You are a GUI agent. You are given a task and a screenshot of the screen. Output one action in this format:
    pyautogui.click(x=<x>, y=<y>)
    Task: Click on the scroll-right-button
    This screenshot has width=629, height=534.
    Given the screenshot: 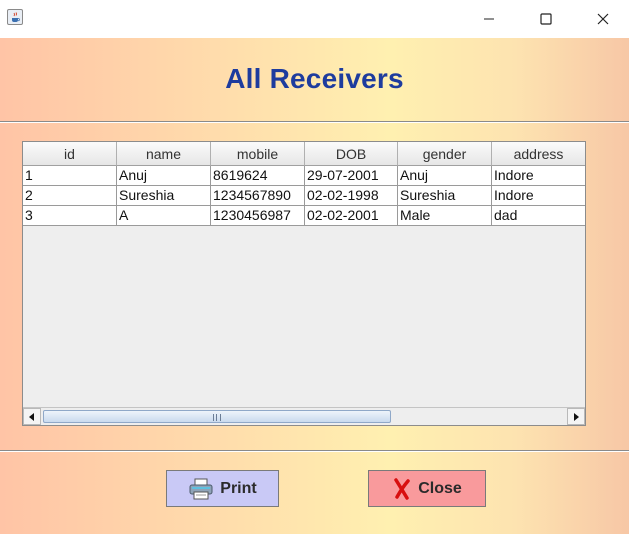 What is the action you would take?
    pyautogui.click(x=576, y=416)
    